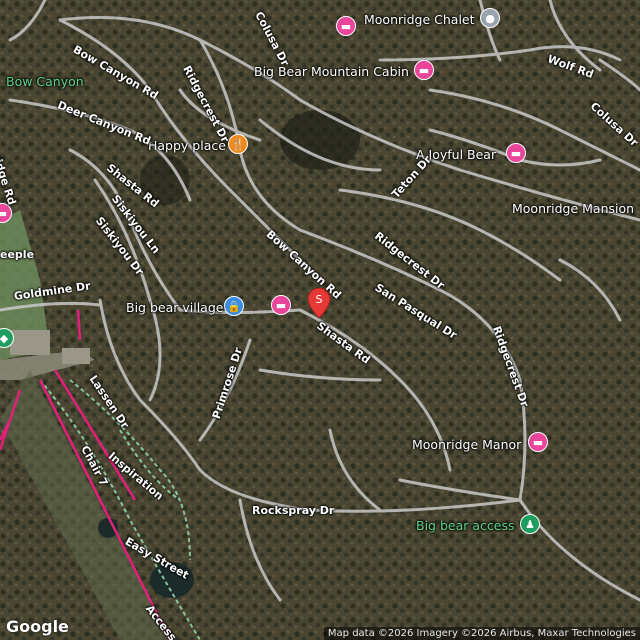 This screenshot has height=640, width=640. Describe the element at coordinates (573, 208) in the screenshot. I see `poi-label-moonridge-mansion: Moonridge Mansion` at that location.